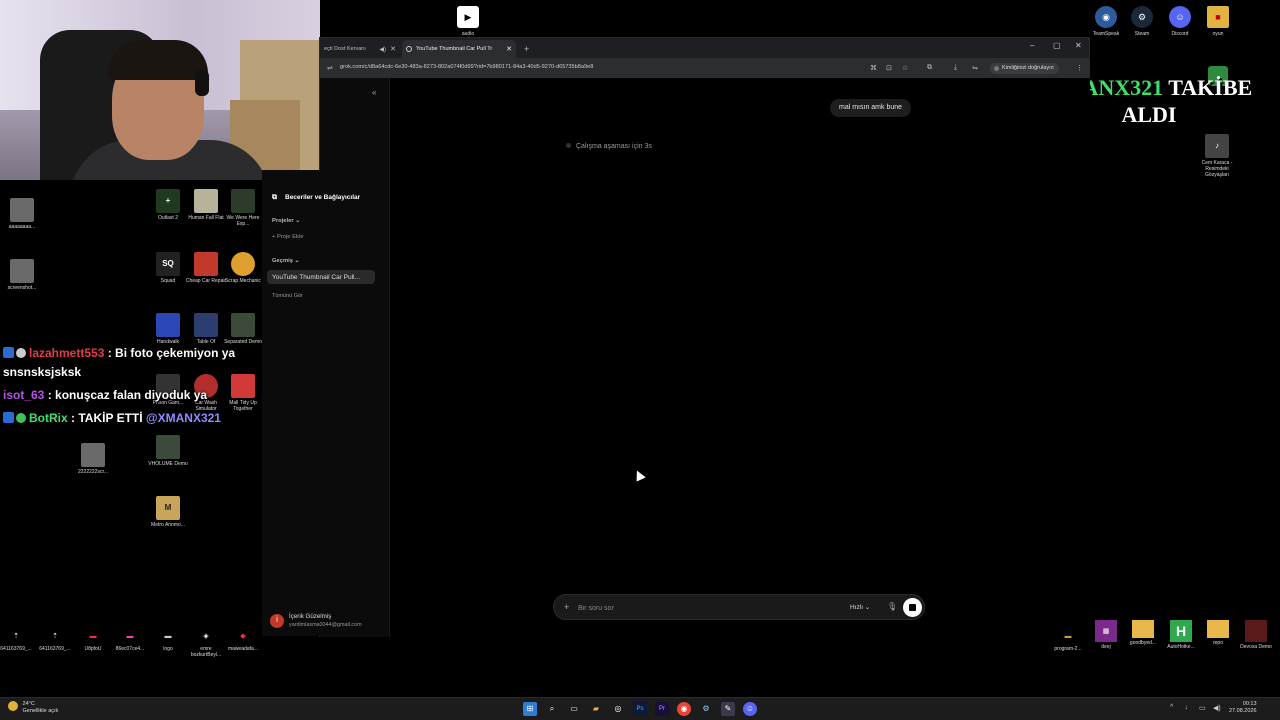  I want to click on new-tab-button: +, so click(527, 49).